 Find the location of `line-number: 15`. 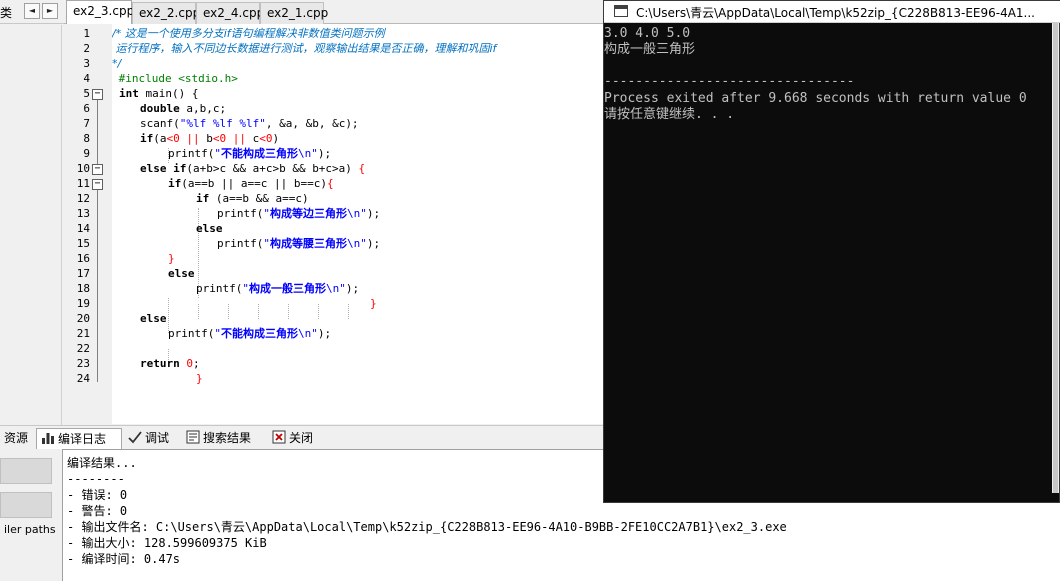

line-number: 15 is located at coordinates (83, 243).